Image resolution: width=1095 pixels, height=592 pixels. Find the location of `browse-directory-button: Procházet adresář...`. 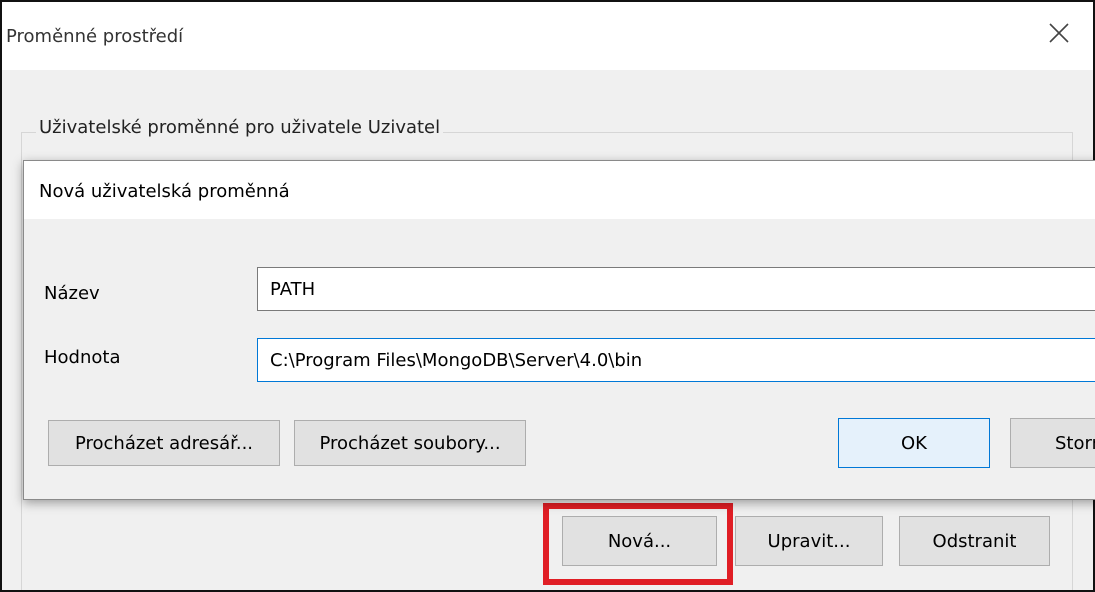

browse-directory-button: Procházet adresář... is located at coordinates (164, 443).